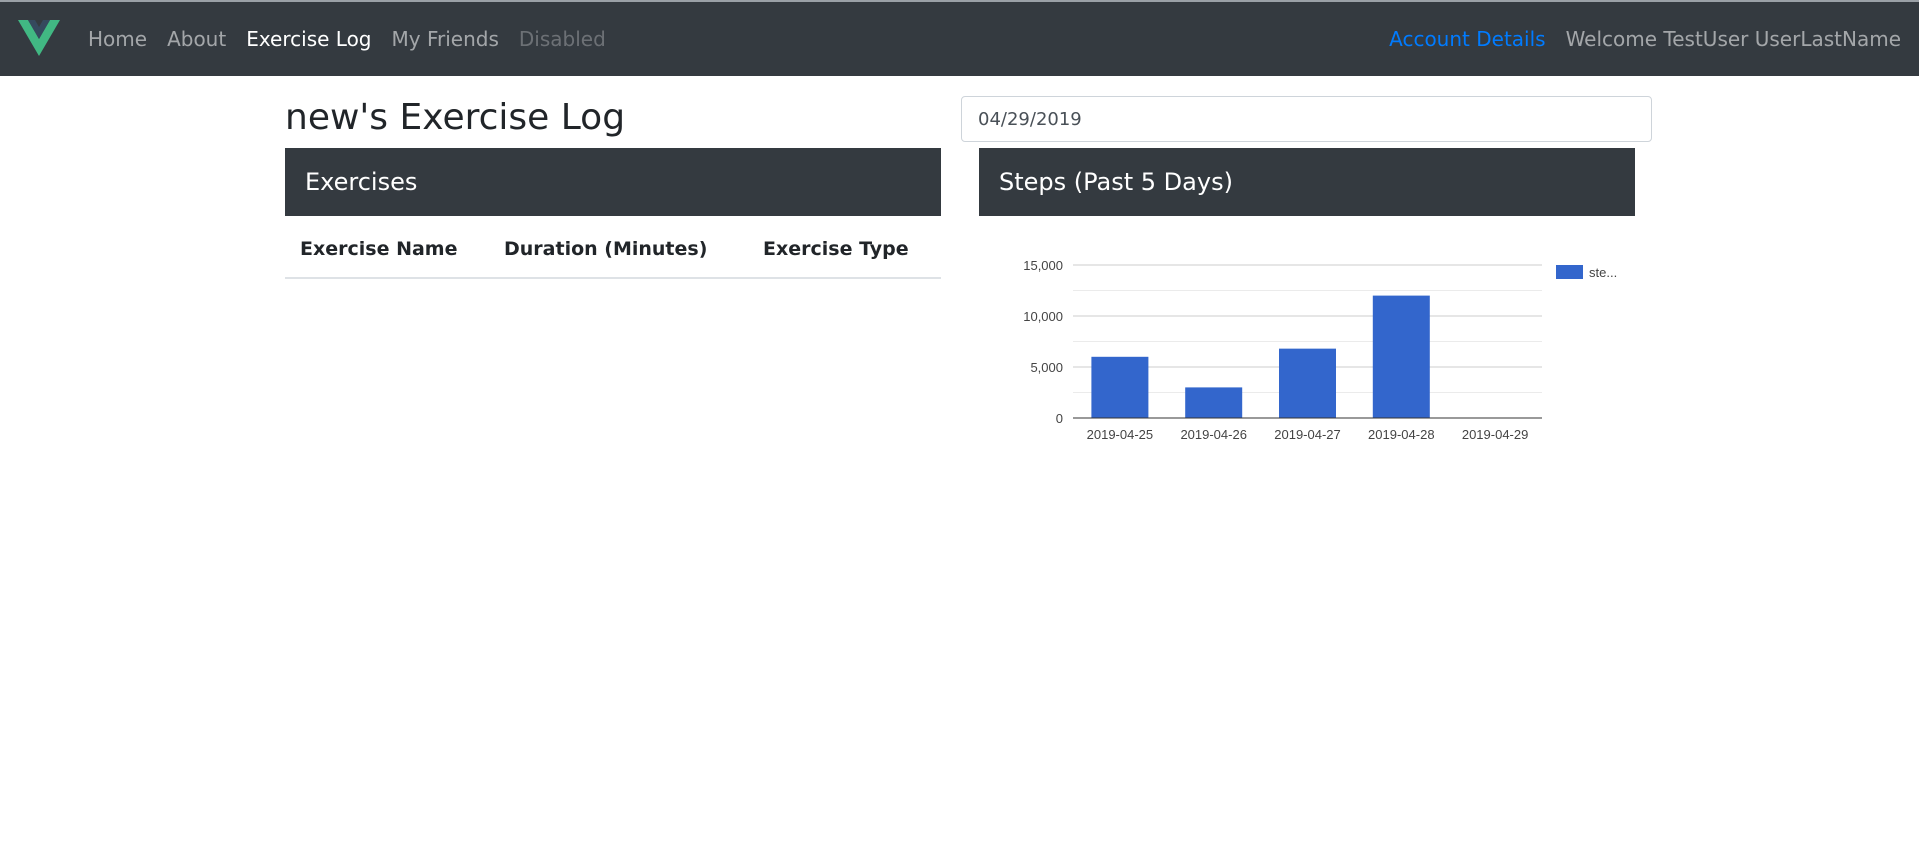 This screenshot has width=1919, height=863. What do you see at coordinates (455, 117) in the screenshot?
I see `page-title: new's Exercise Log` at bounding box center [455, 117].